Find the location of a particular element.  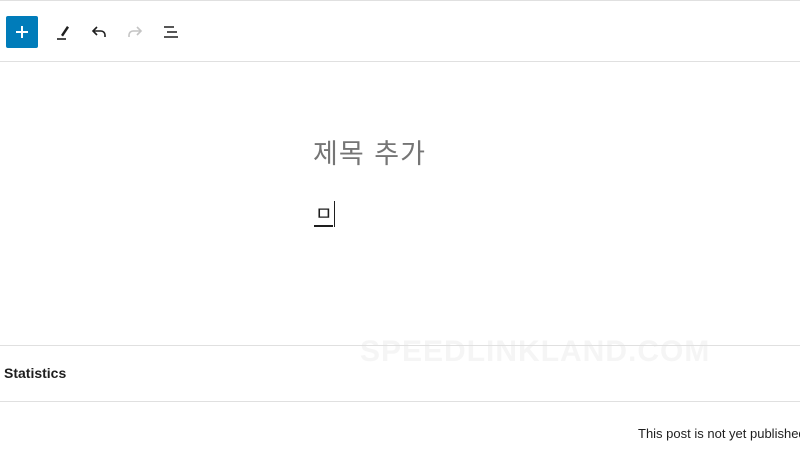

text-caret is located at coordinates (335, 214).